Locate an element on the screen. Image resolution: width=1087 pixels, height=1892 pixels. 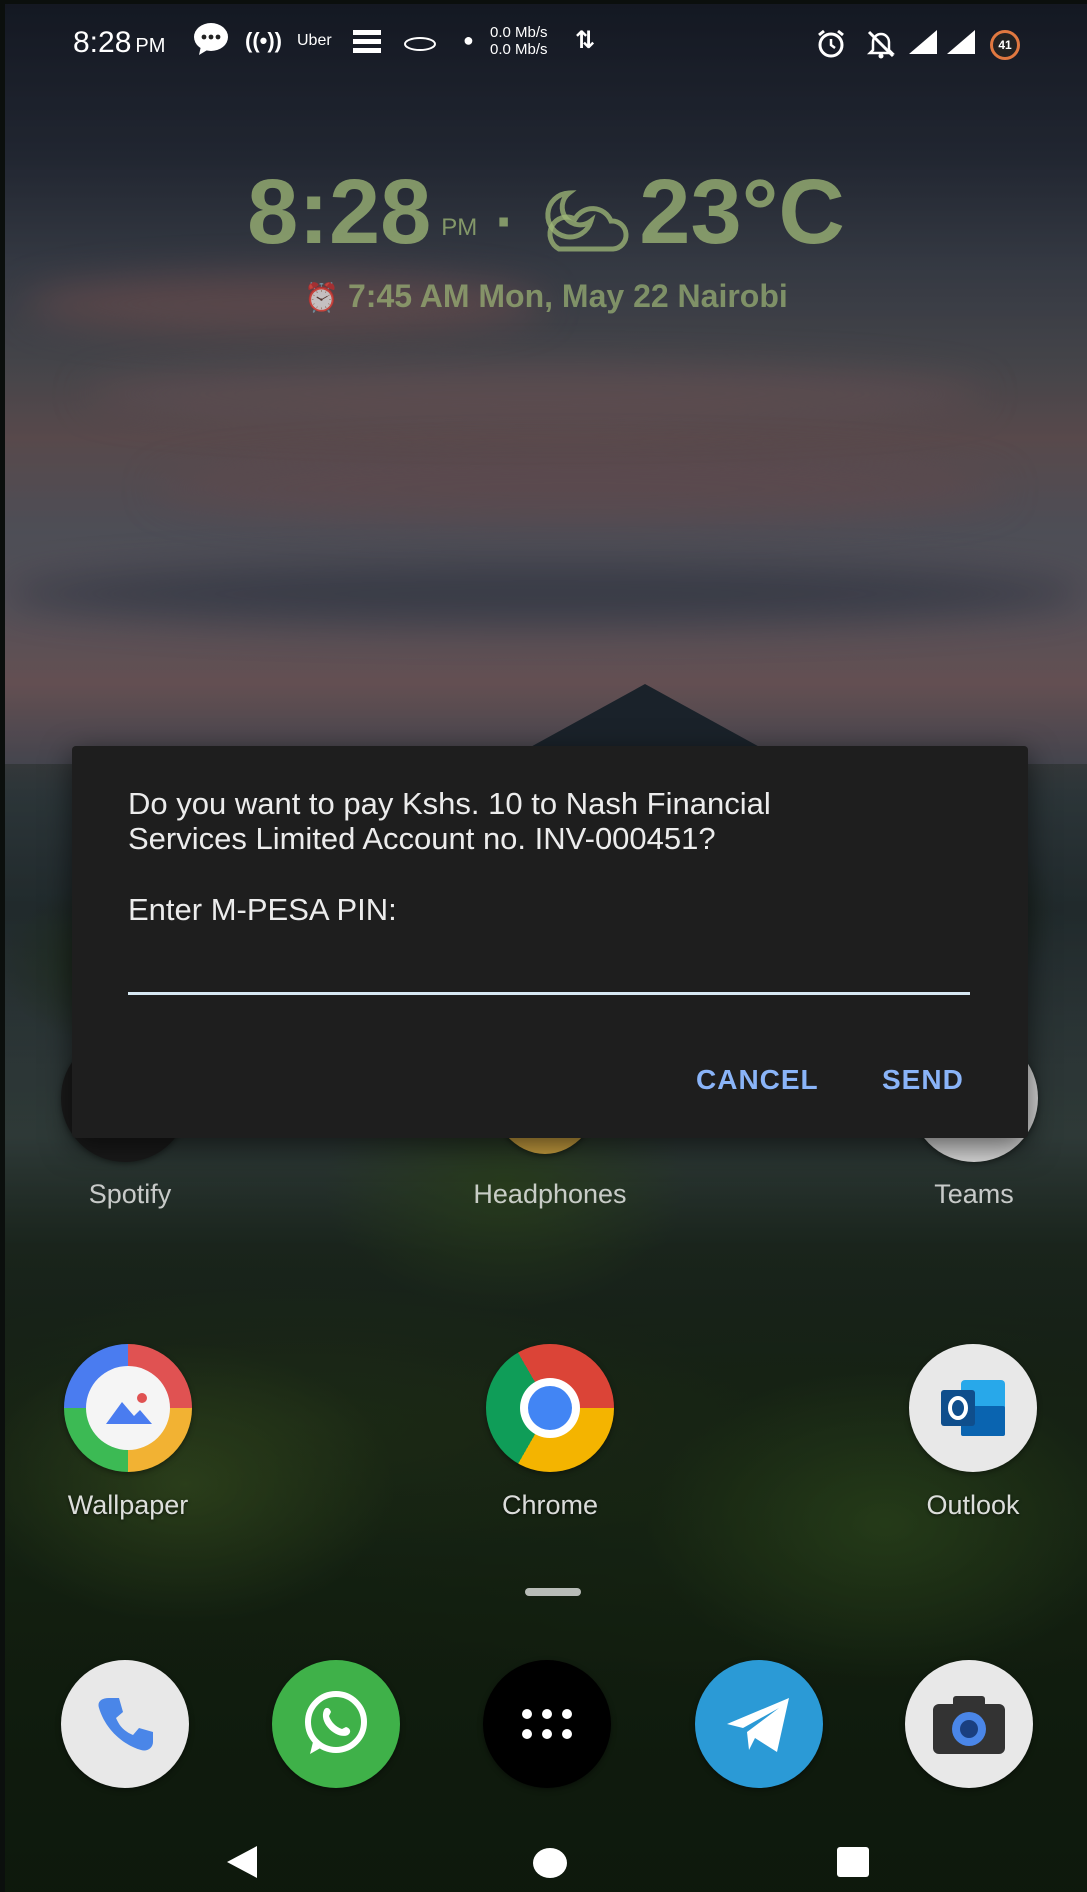
widget-subline: 7:45 AM Mon, May 22 Nairobi is located at coordinates (567, 296).